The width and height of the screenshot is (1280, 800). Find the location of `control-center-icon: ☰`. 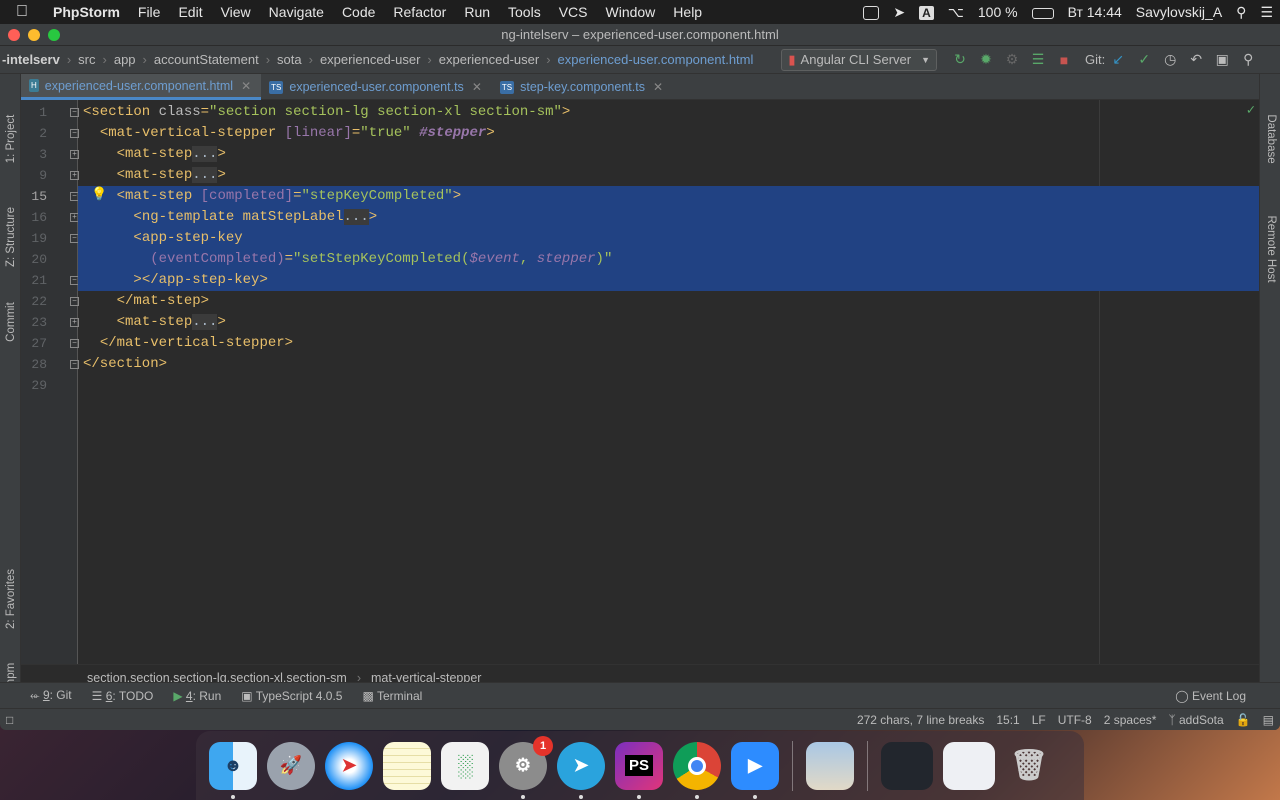

control-center-icon: ☰ is located at coordinates (1266, 12).